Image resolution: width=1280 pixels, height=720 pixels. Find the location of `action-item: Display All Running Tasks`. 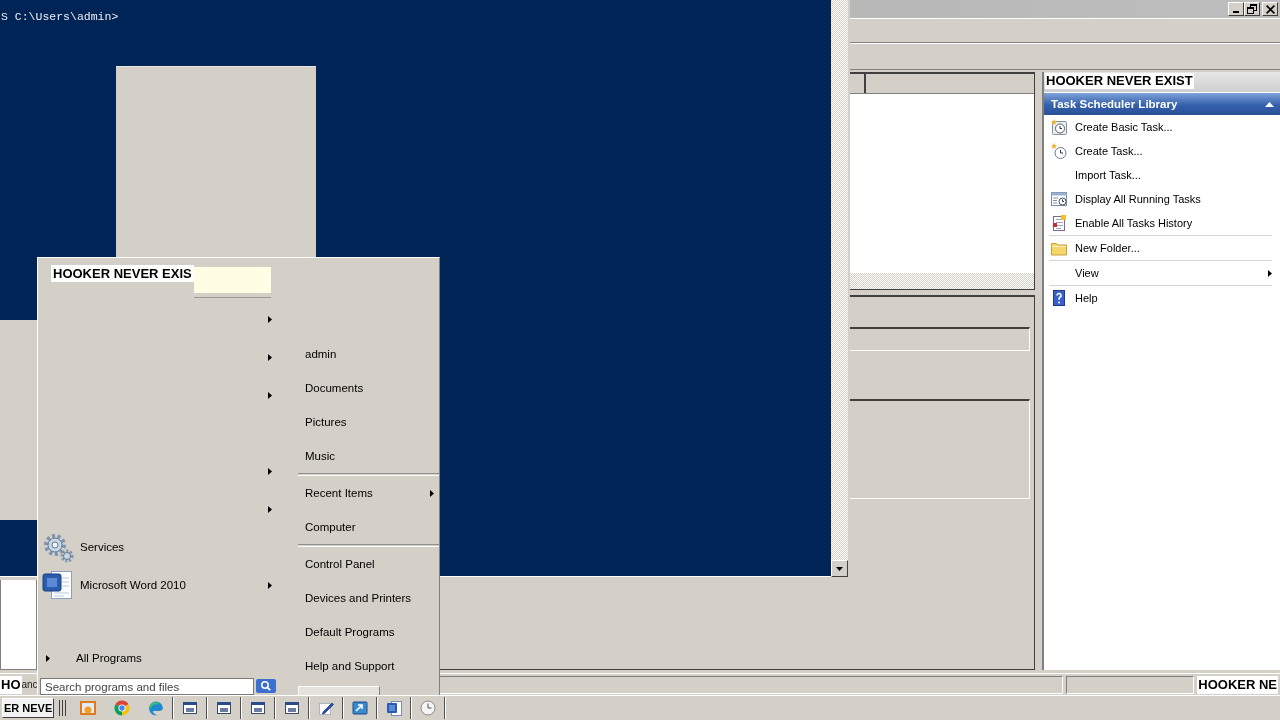

action-item: Display All Running Tasks is located at coordinates (1162, 199).